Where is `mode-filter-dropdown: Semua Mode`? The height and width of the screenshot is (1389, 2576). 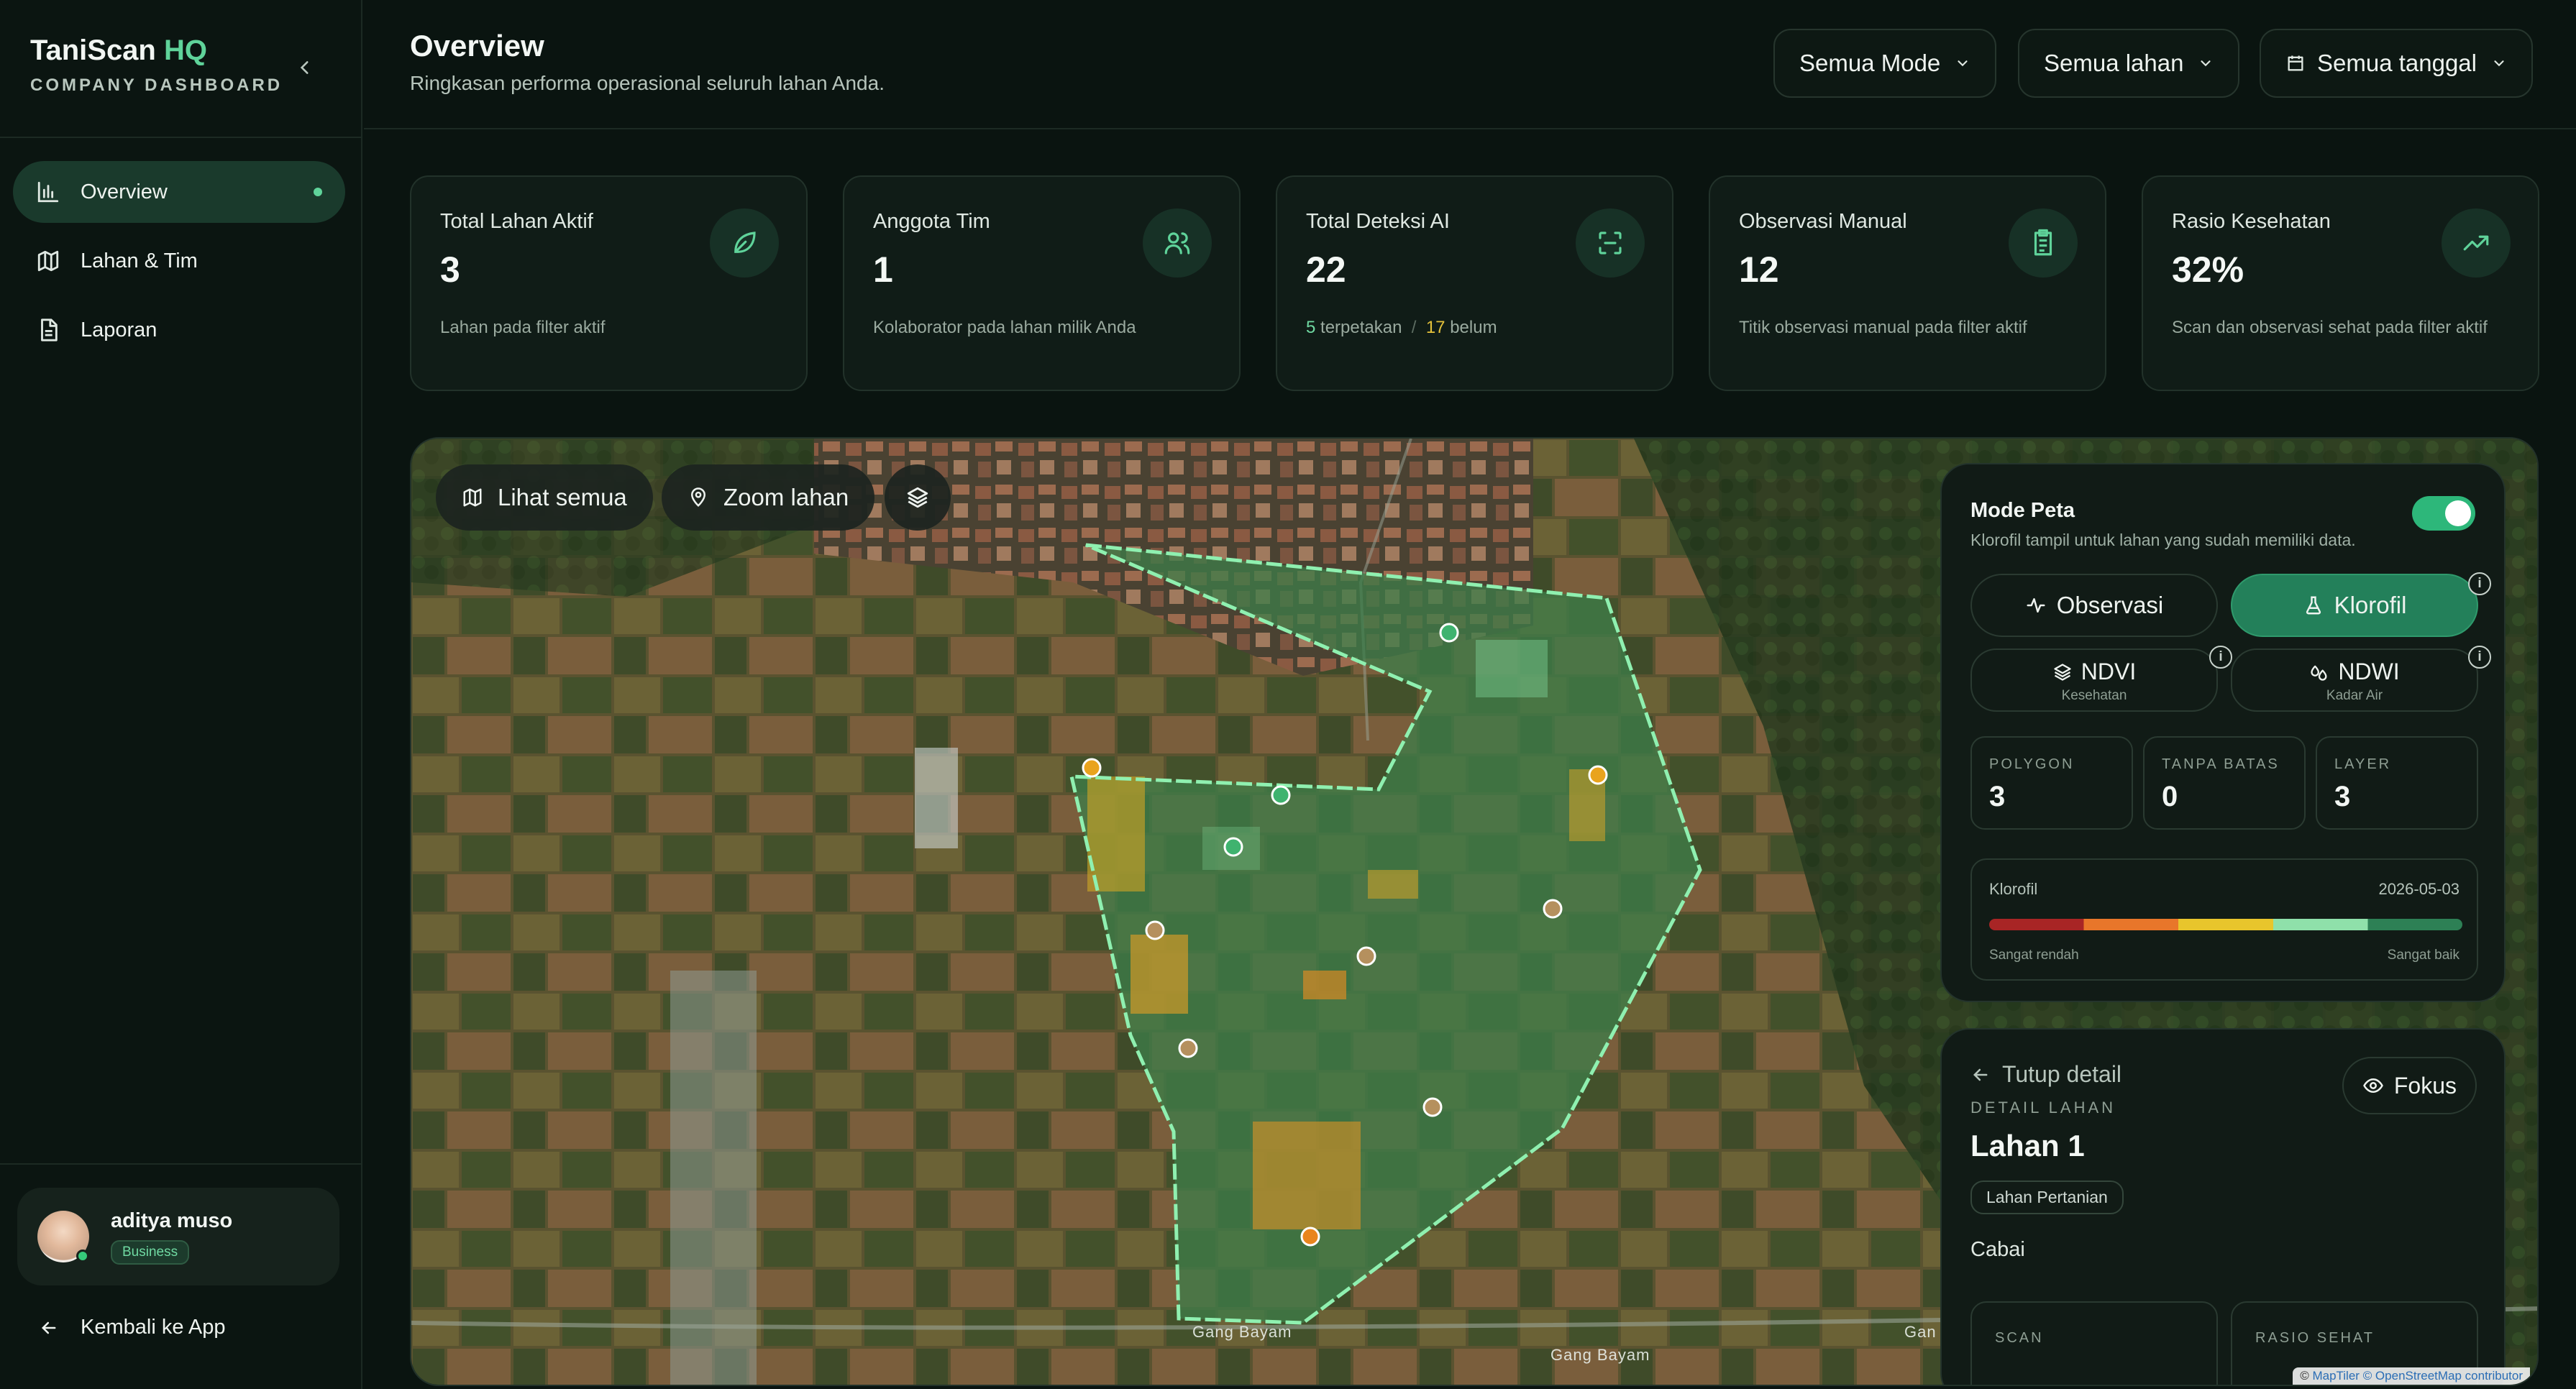 mode-filter-dropdown: Semua Mode is located at coordinates (1885, 64).